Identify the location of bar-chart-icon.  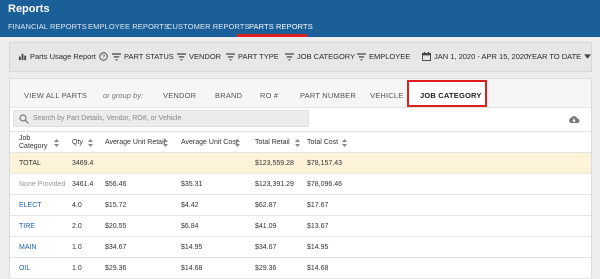
(22, 57).